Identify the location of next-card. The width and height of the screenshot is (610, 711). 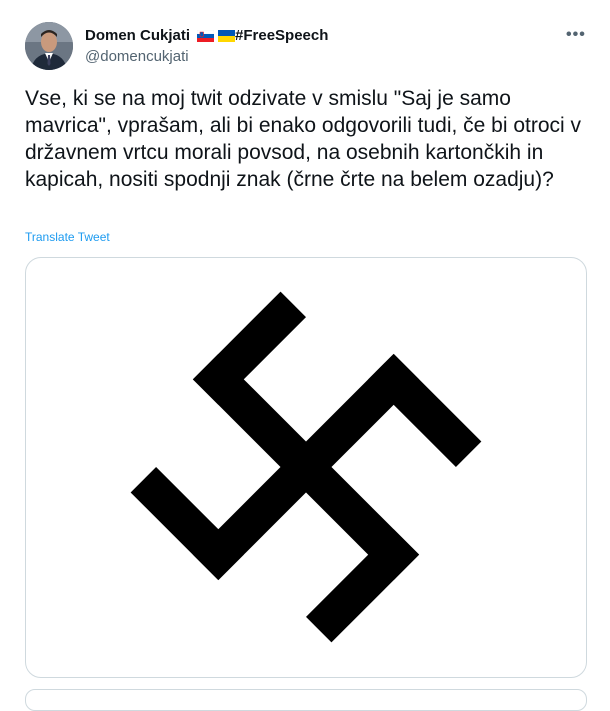
(306, 700).